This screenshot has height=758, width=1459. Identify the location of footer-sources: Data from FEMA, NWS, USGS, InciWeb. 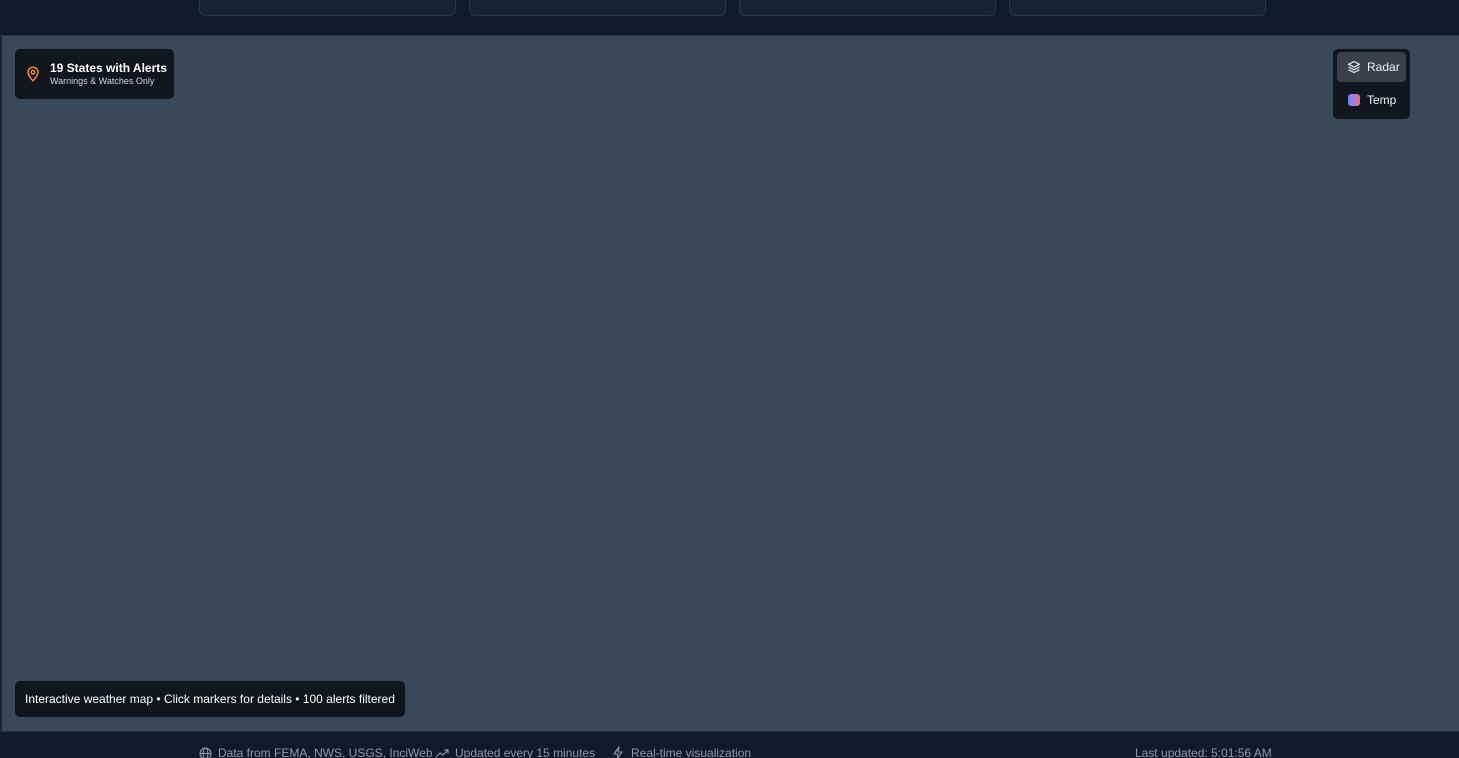
(315, 752).